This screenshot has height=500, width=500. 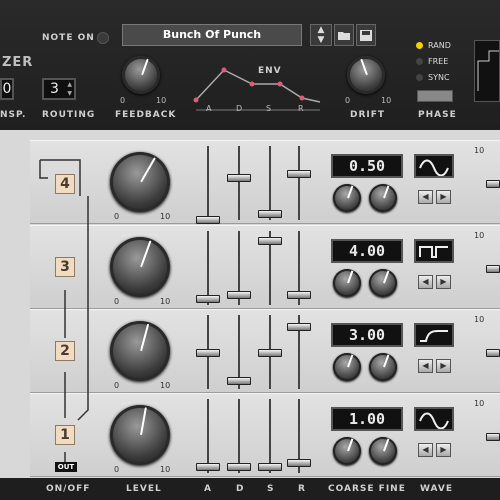 What do you see at coordinates (69, 115) in the screenshot?
I see `routing-label: ROUTING` at bounding box center [69, 115].